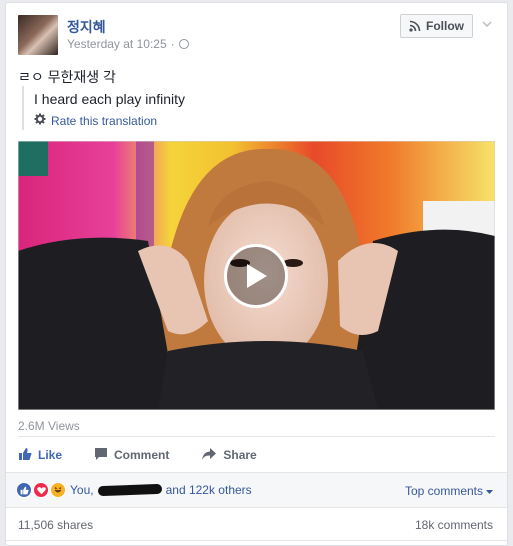  What do you see at coordinates (256, 436) in the screenshot?
I see `divider` at bounding box center [256, 436].